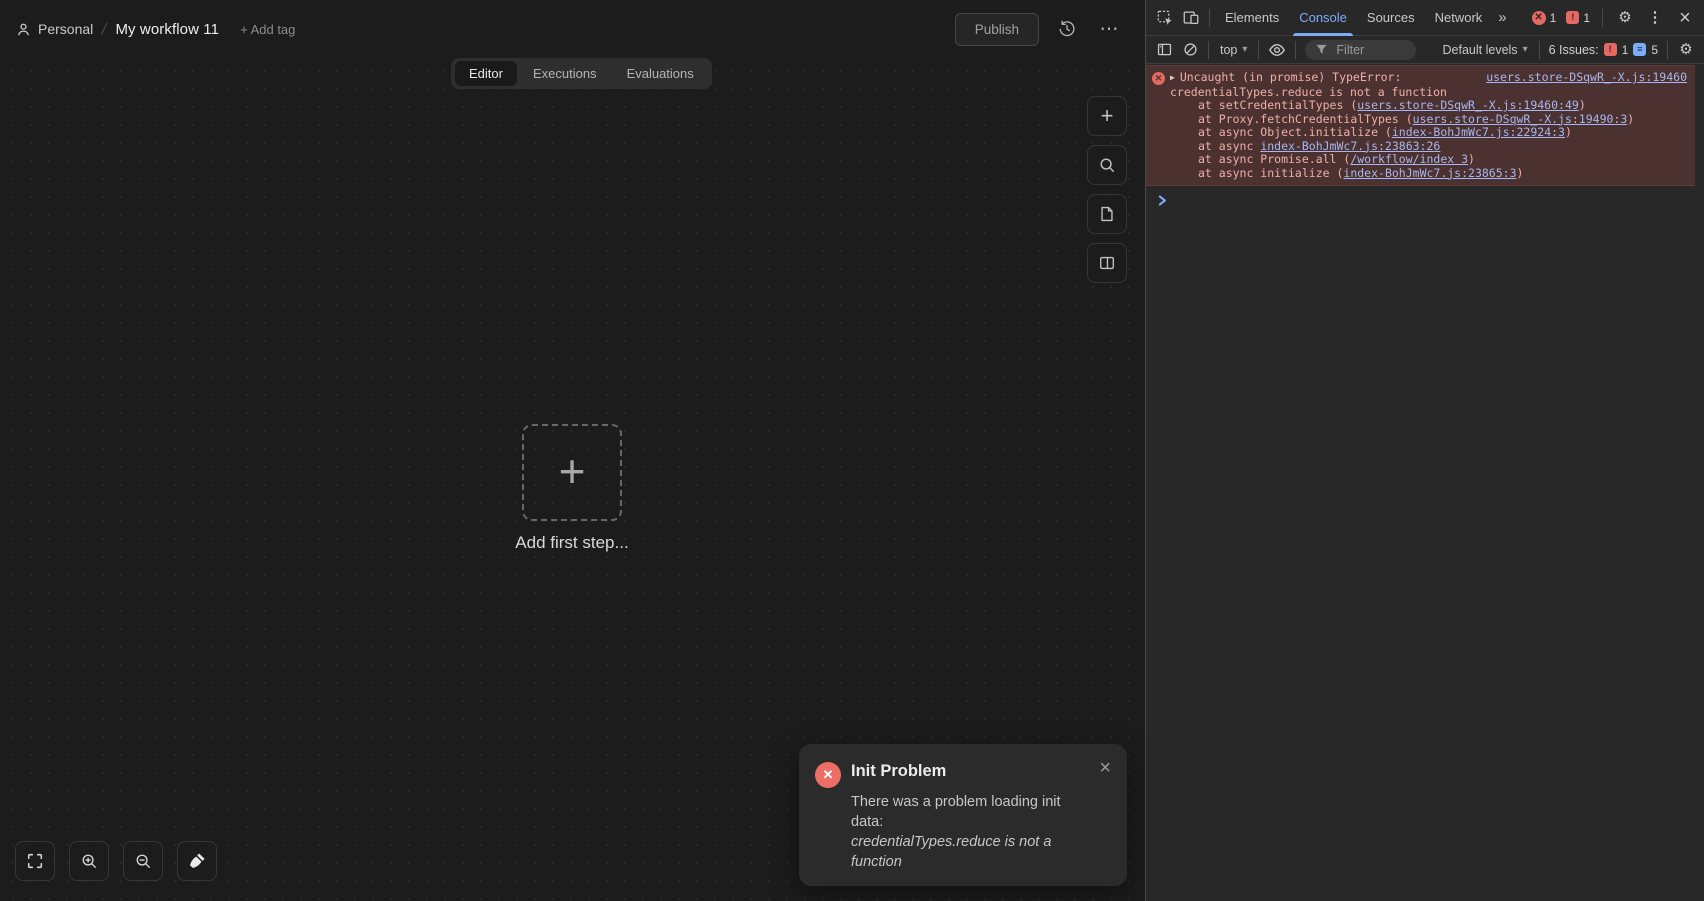  I want to click on expand-triangle-icon: ▶, so click(1172, 78).